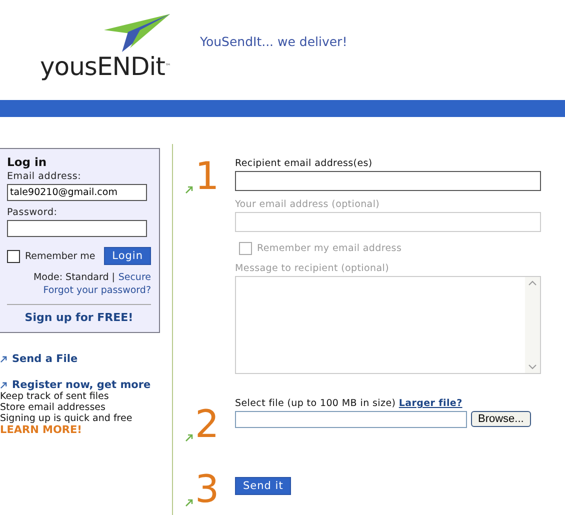 The image size is (565, 515). Describe the element at coordinates (77, 228) in the screenshot. I see `password-field` at that location.